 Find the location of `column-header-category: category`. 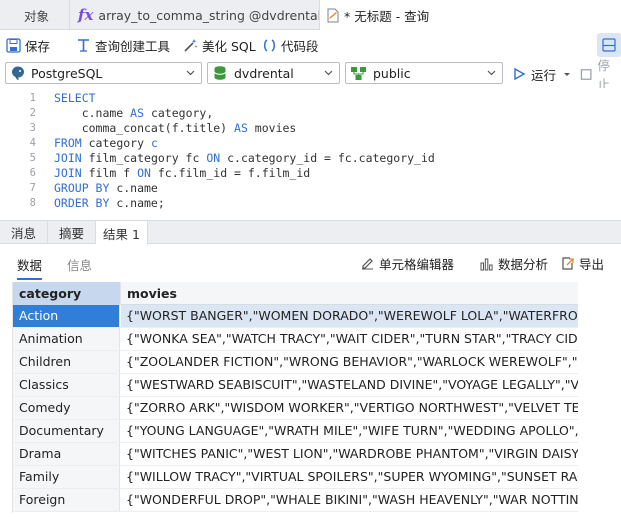

column-header-category: category is located at coordinates (66, 293).